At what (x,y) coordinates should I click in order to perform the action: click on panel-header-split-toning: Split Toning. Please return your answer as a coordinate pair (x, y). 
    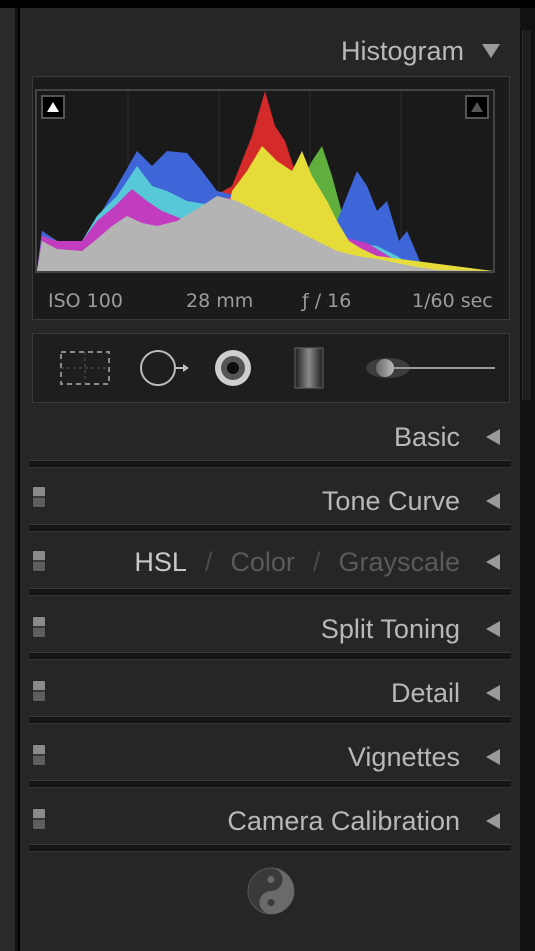
    Looking at the image, I should click on (410, 628).